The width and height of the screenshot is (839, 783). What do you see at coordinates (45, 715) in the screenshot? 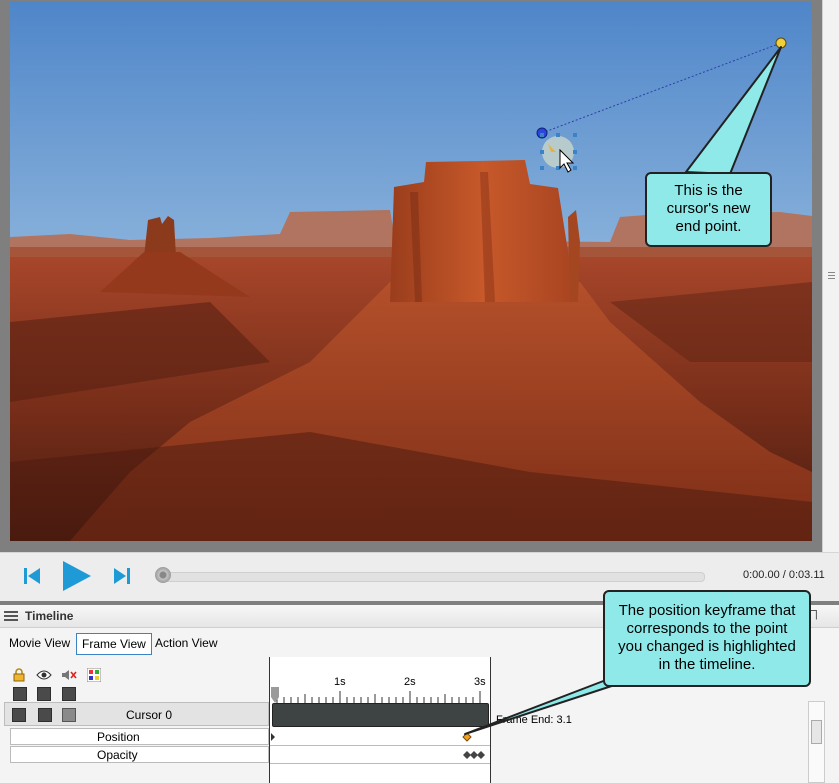
I see `track-visibility-toggle` at bounding box center [45, 715].